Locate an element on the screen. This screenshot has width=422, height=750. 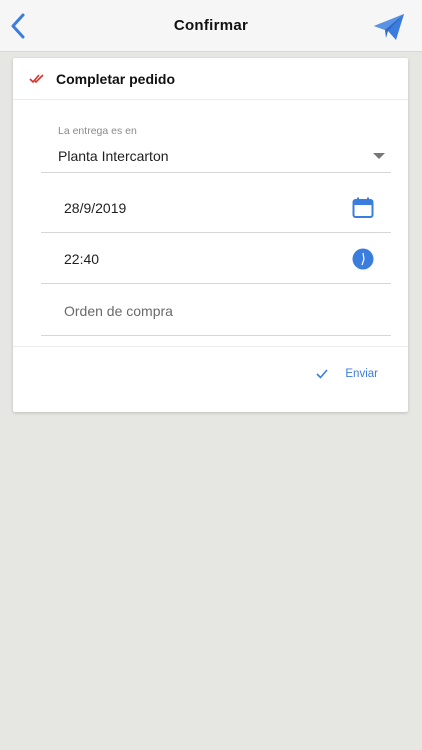
delivery-location-select: La entrega es en Planta Intercarton is located at coordinates (216, 147).